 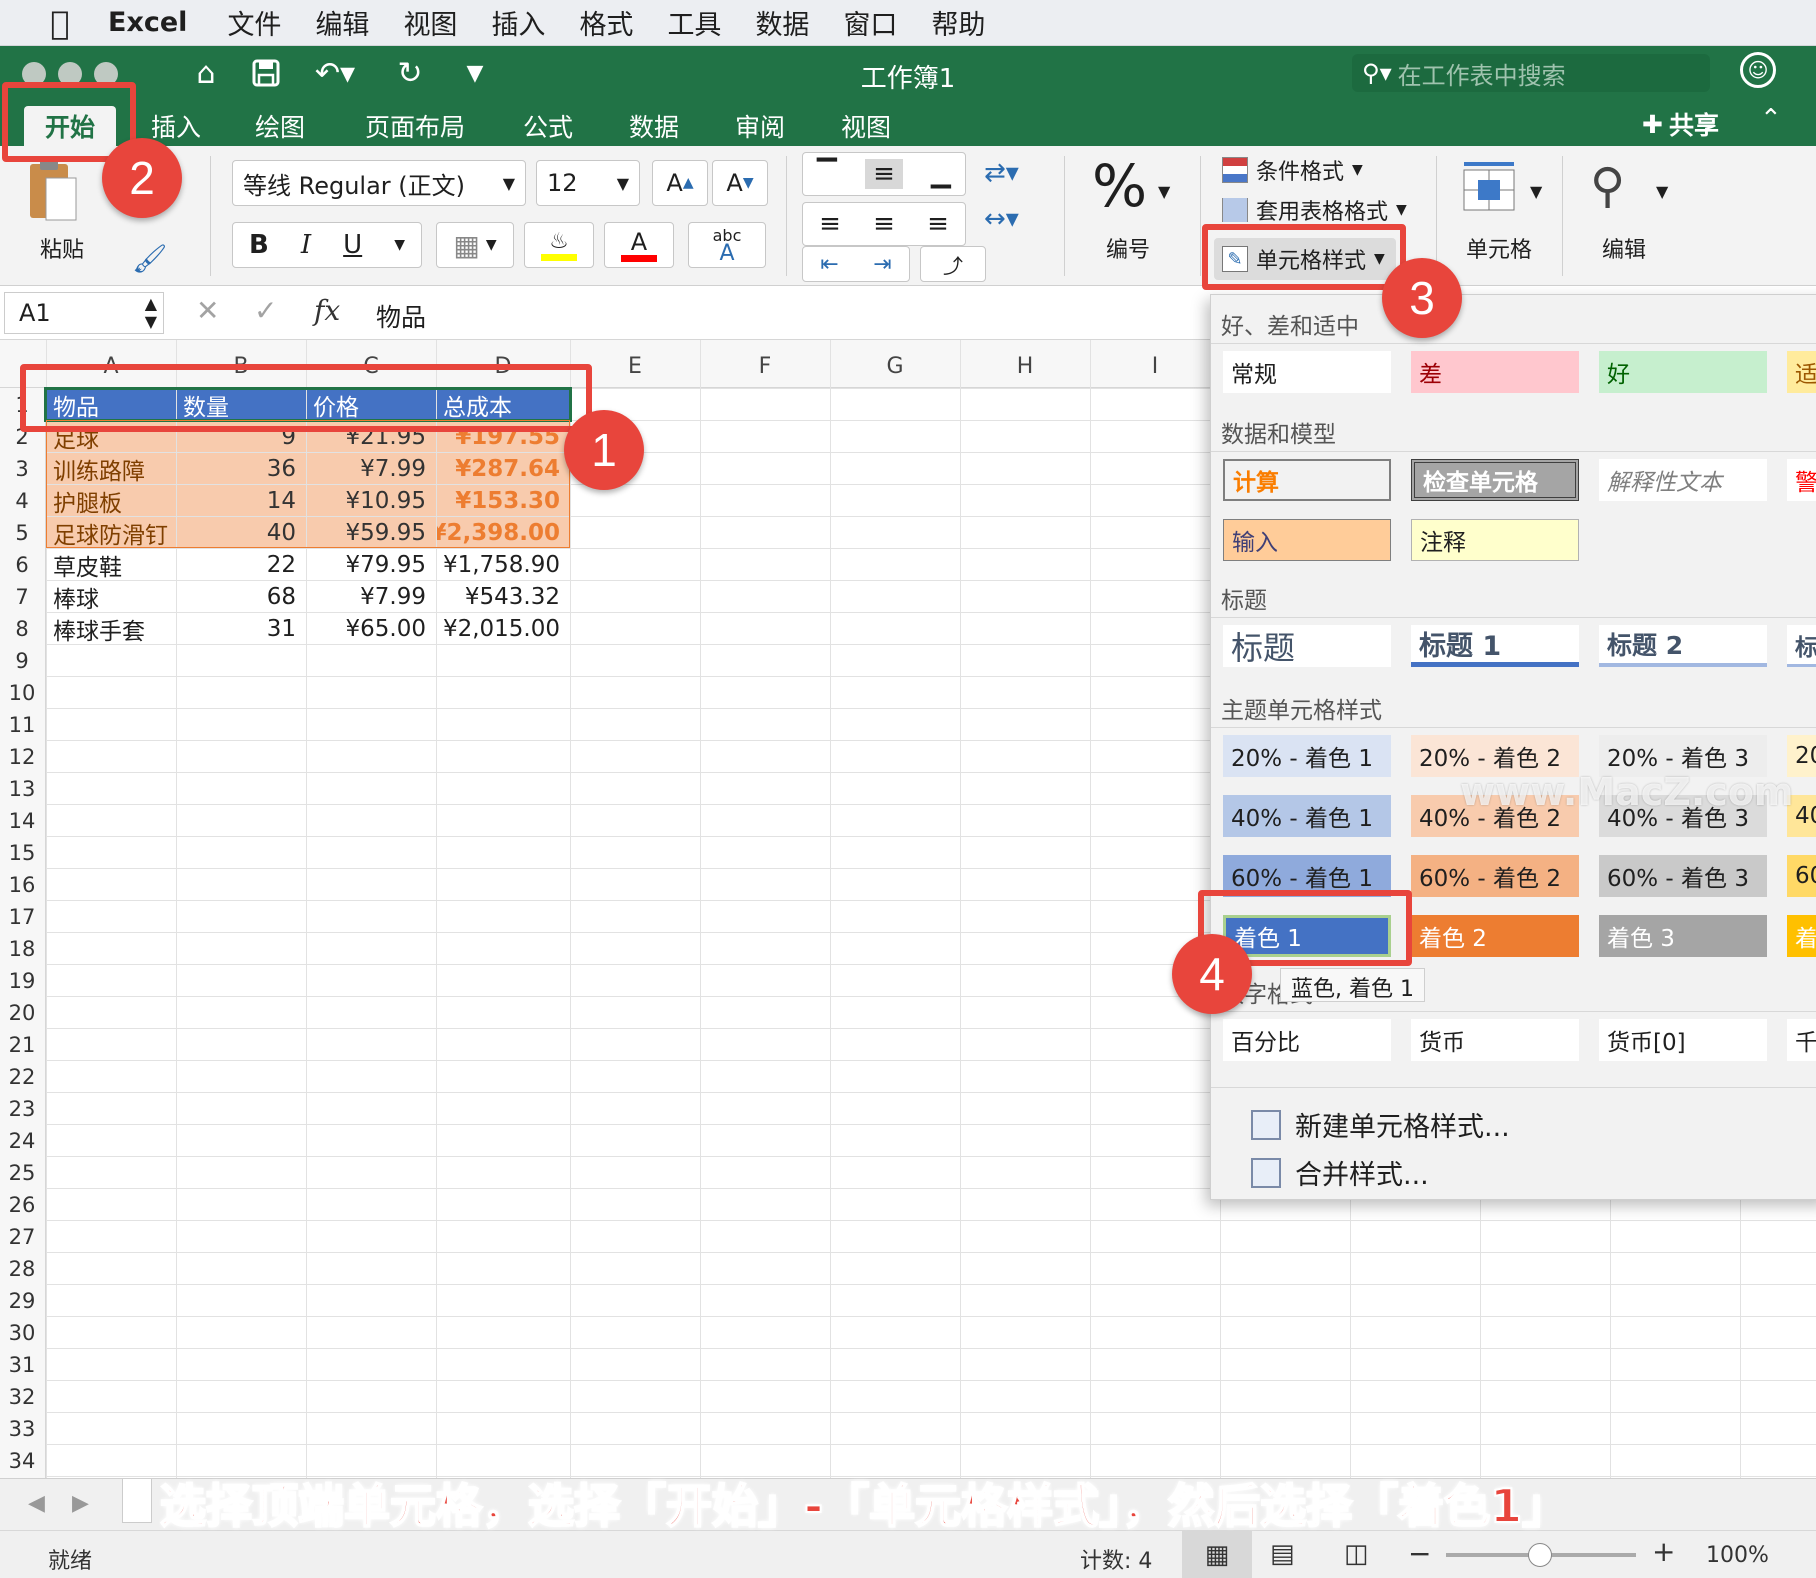 I want to click on conditional-format-button: 条件格式 ▼, so click(x=1292, y=170).